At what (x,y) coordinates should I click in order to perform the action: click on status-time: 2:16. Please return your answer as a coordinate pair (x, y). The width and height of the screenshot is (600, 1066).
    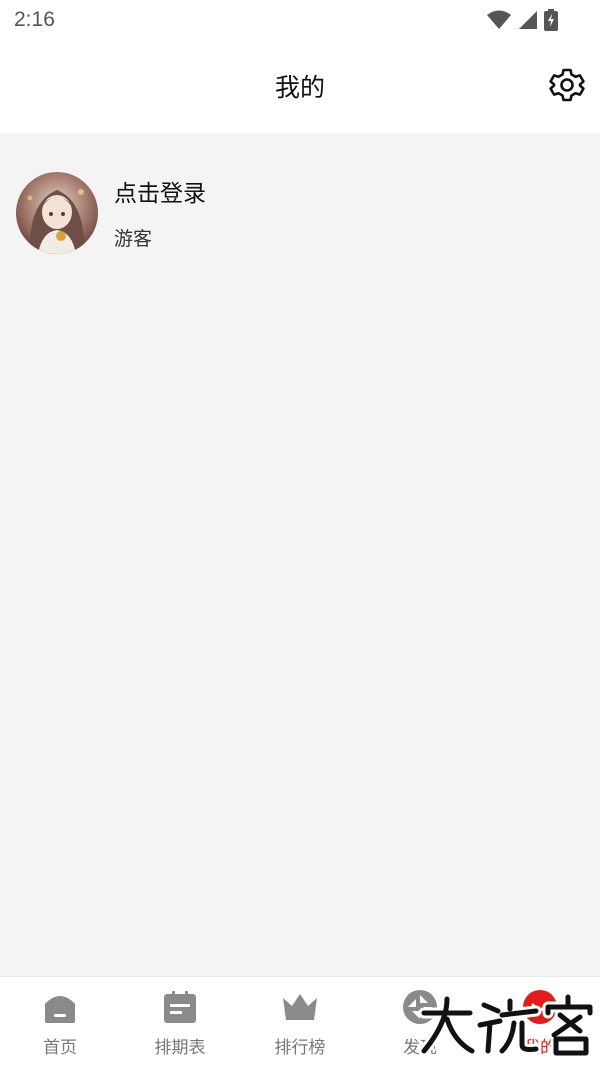
    Looking at the image, I should click on (34, 19).